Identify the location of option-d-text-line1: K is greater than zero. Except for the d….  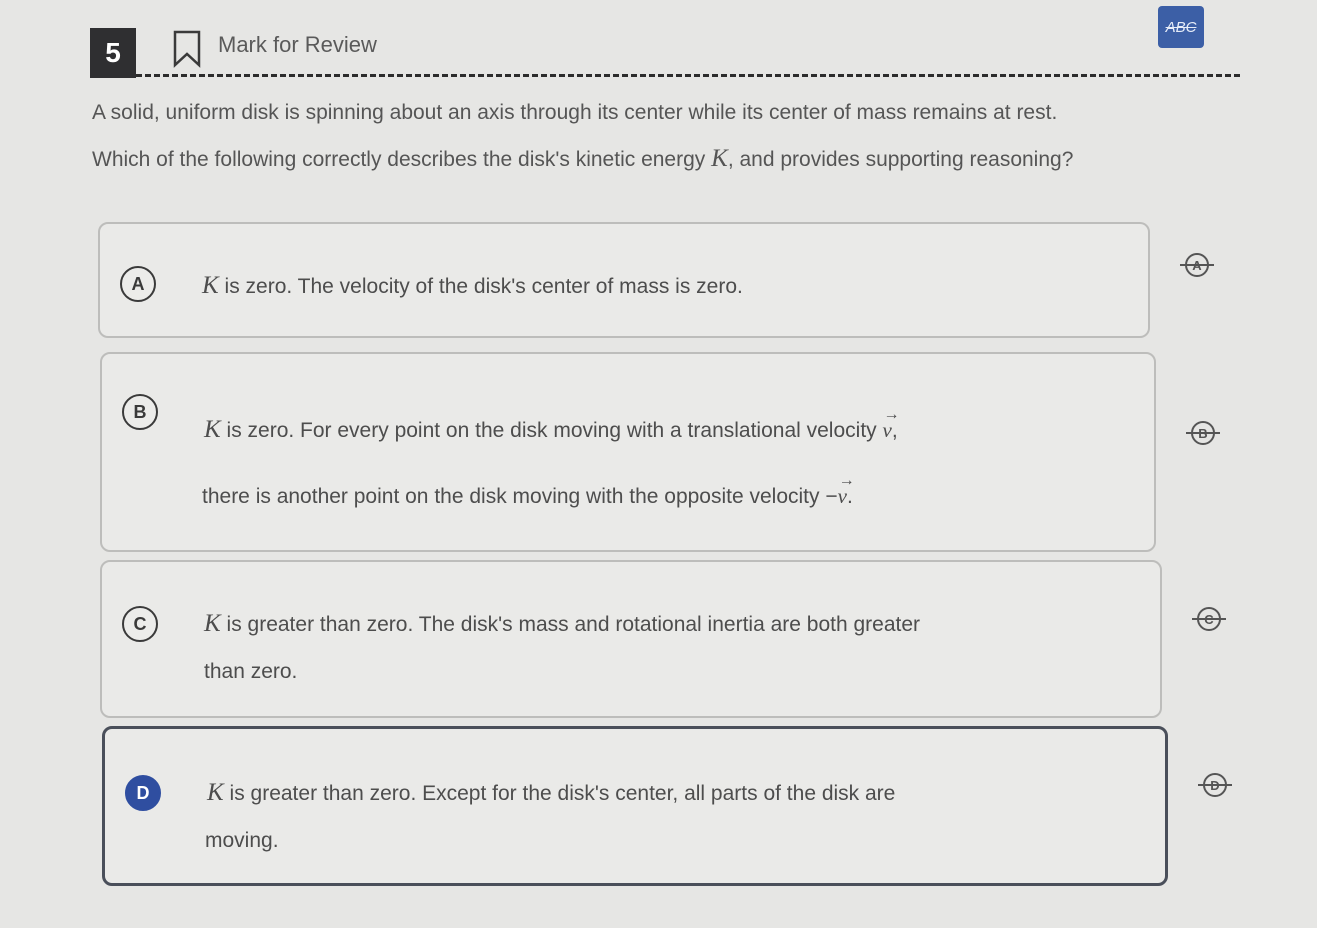
(551, 792).